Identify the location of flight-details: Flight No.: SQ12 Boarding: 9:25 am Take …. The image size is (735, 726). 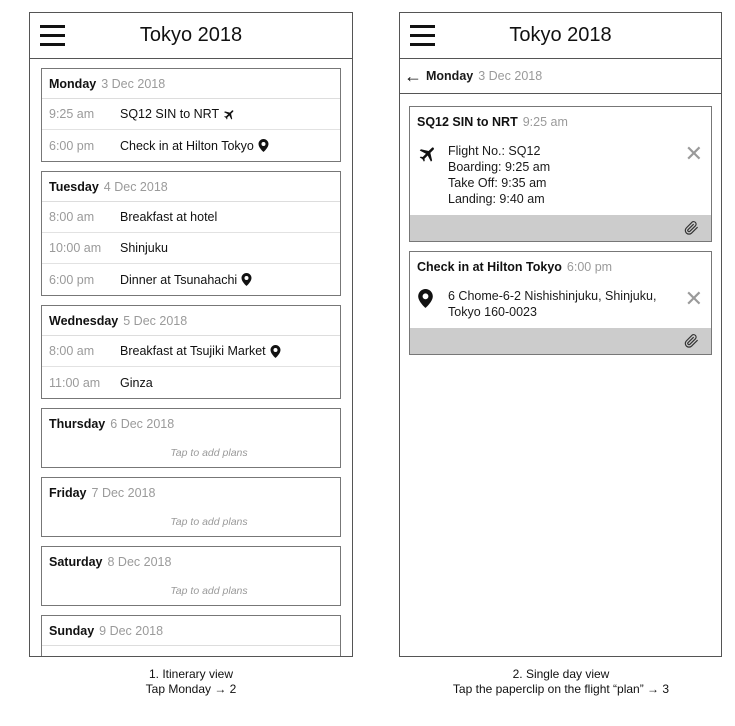
(499, 175).